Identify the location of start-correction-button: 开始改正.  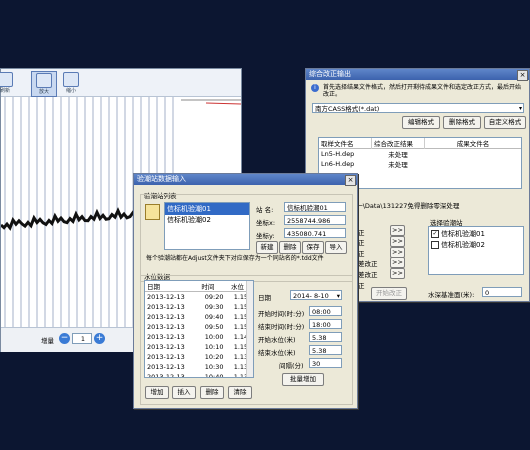
(389, 293).